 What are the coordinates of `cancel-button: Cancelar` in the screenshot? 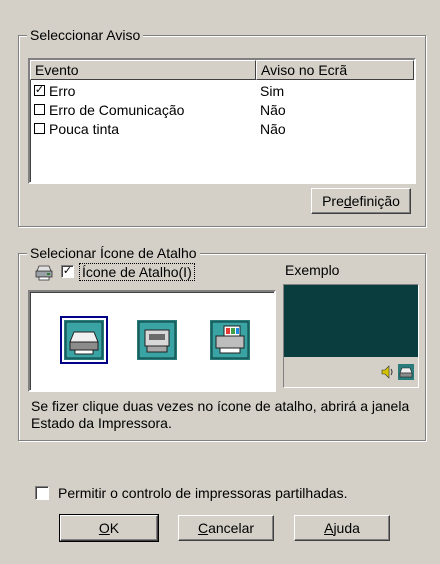 It's located at (226, 528).